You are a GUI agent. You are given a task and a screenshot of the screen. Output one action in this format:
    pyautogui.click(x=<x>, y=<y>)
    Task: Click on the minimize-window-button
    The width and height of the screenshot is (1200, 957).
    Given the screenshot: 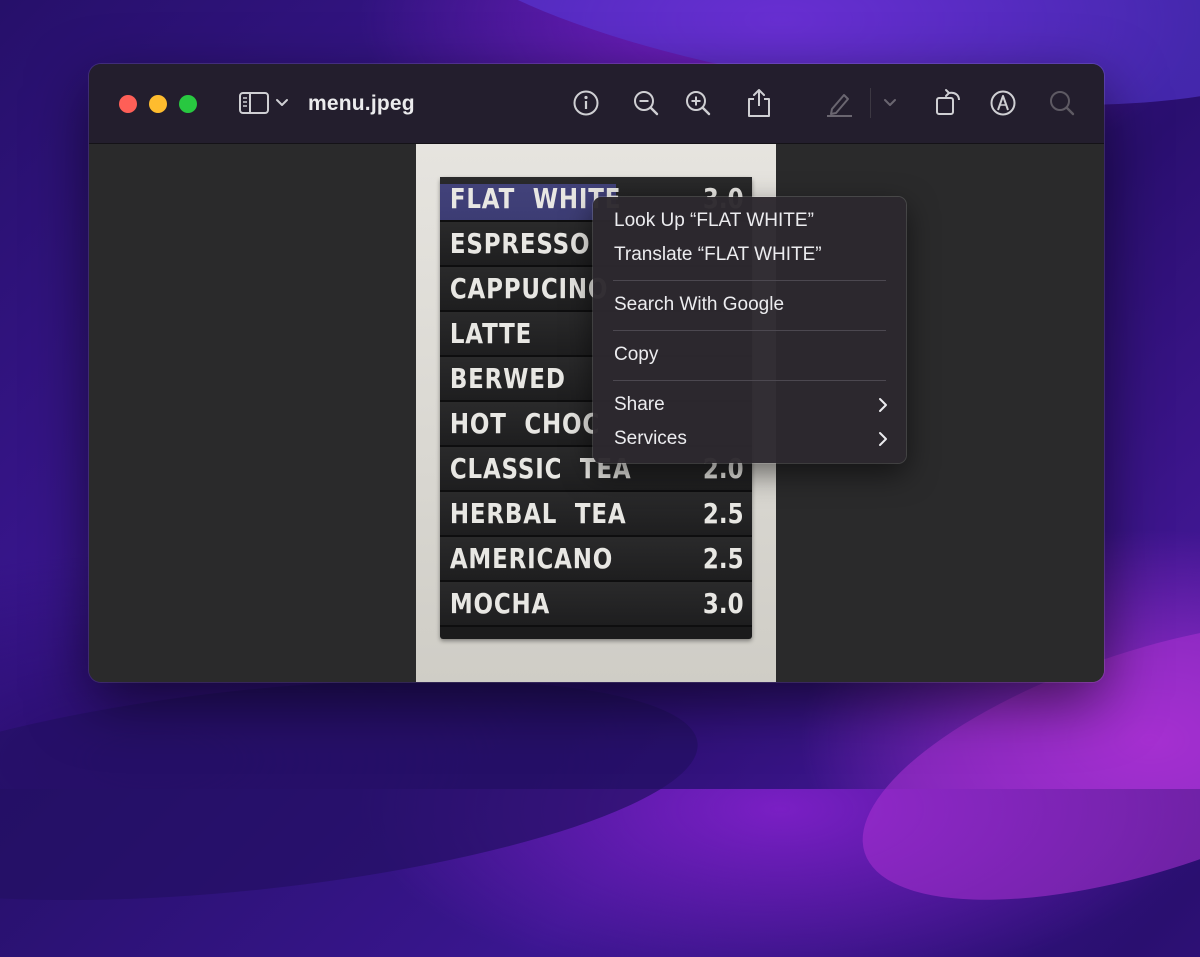 What is the action you would take?
    pyautogui.click(x=158, y=104)
    